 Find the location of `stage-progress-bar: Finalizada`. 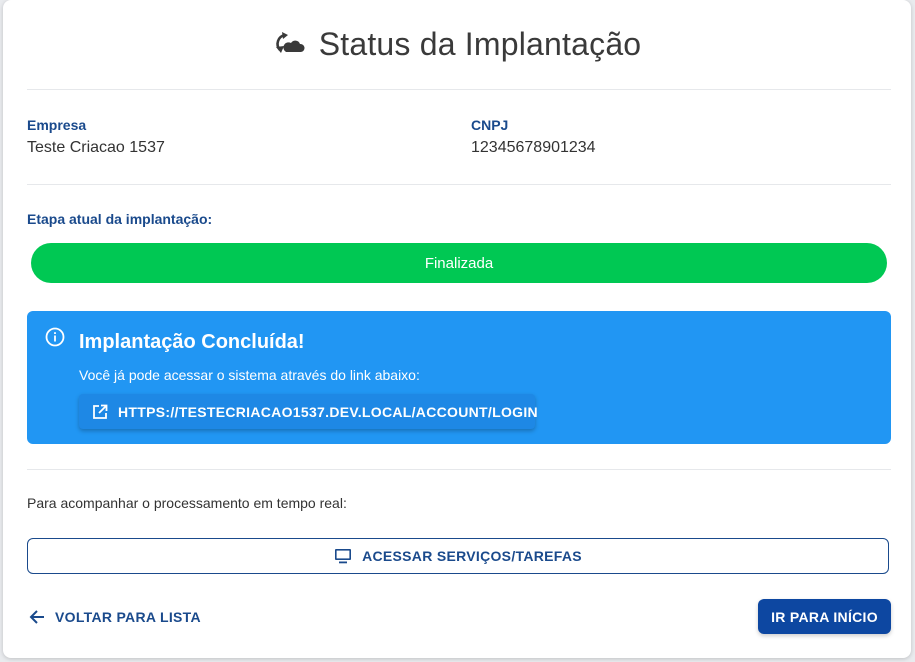

stage-progress-bar: Finalizada is located at coordinates (459, 263).